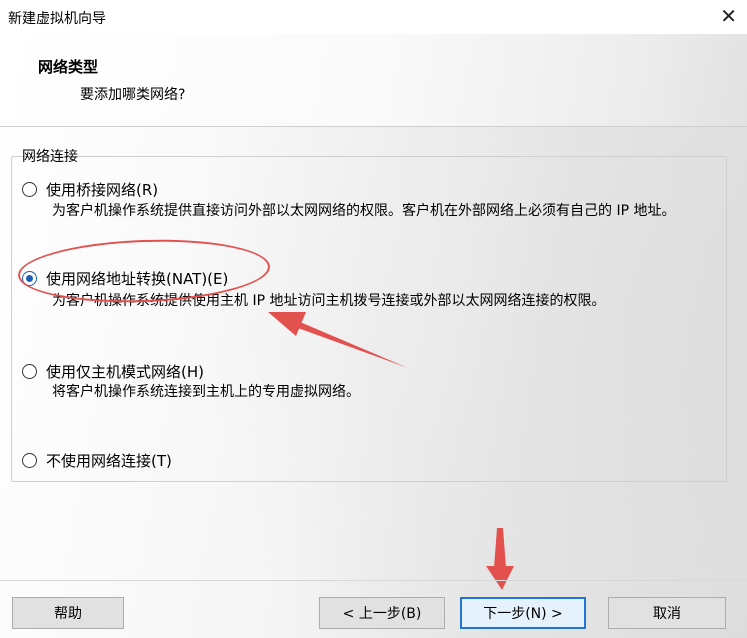 This screenshot has width=747, height=638. What do you see at coordinates (29, 371) in the screenshot?
I see `host-only-radio` at bounding box center [29, 371].